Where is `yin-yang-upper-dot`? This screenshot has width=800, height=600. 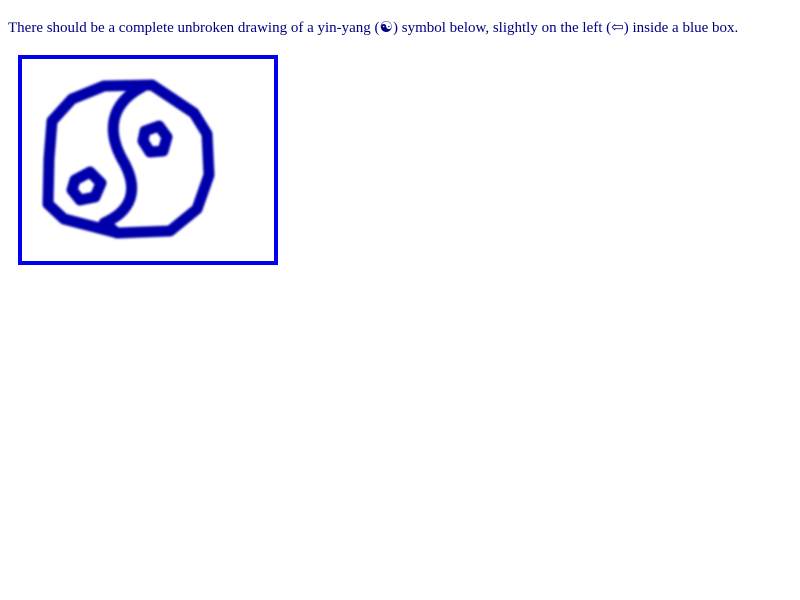
yin-yang-upper-dot is located at coordinates (155, 139).